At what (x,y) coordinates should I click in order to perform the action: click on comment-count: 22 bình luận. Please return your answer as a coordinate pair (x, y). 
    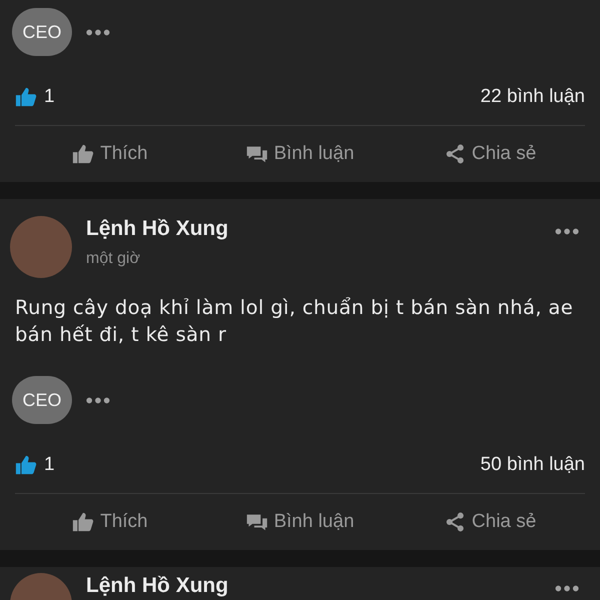
    Looking at the image, I should click on (532, 97).